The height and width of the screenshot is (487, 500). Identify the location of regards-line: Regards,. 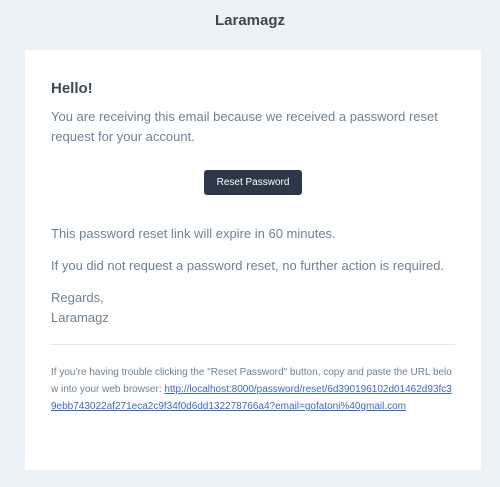
(77, 297).